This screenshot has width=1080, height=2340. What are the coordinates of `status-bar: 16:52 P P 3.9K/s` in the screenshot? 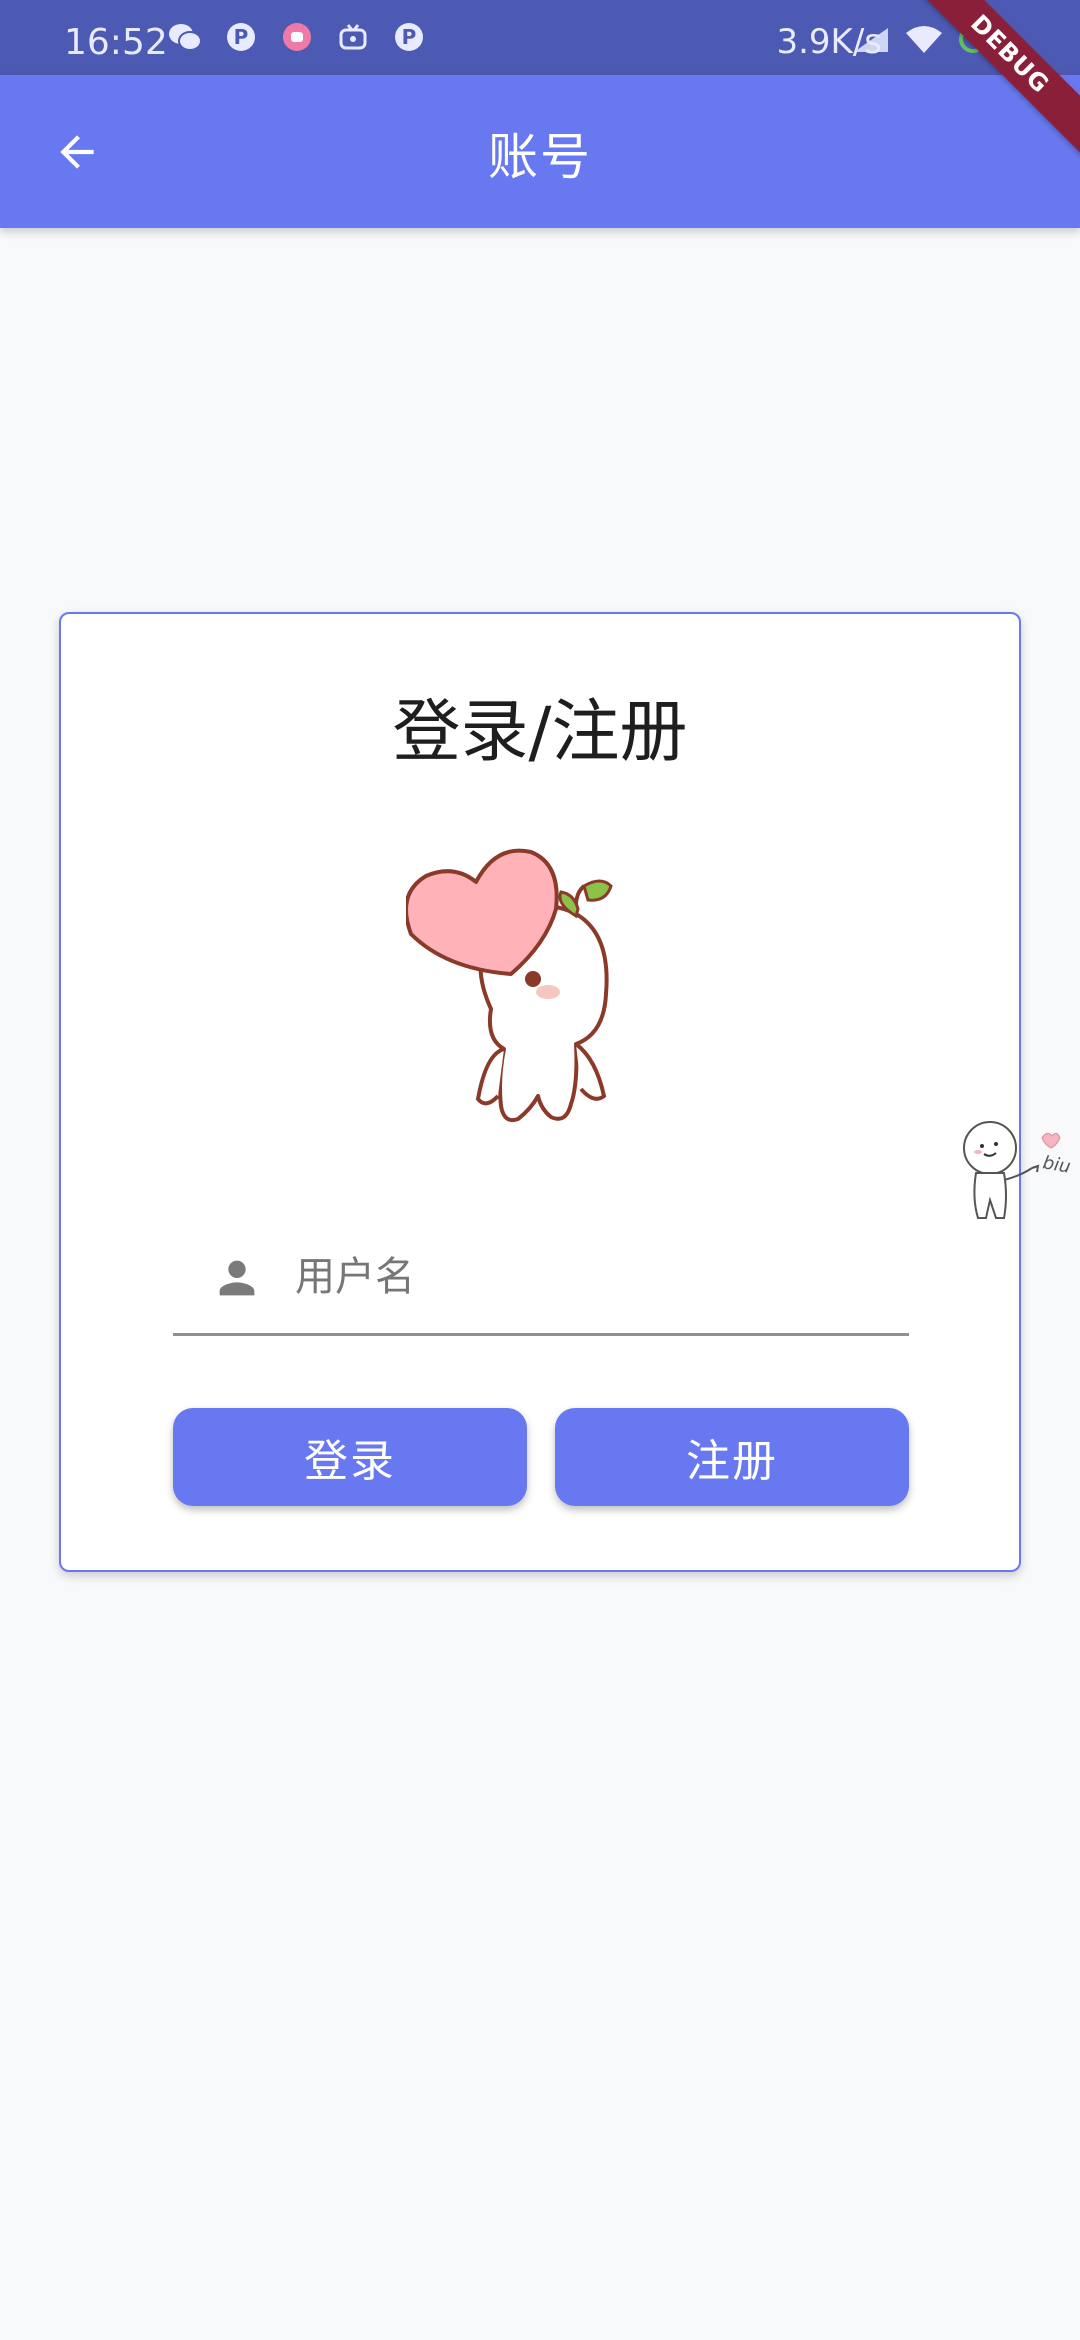 It's located at (540, 37).